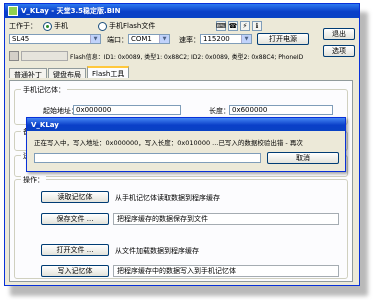 Image resolution: width=381 pixels, height=300 pixels. What do you see at coordinates (167, 198) in the screenshot?
I see `read-memory-desc: 从手机记忆体读取数据到程序缓存` at bounding box center [167, 198].